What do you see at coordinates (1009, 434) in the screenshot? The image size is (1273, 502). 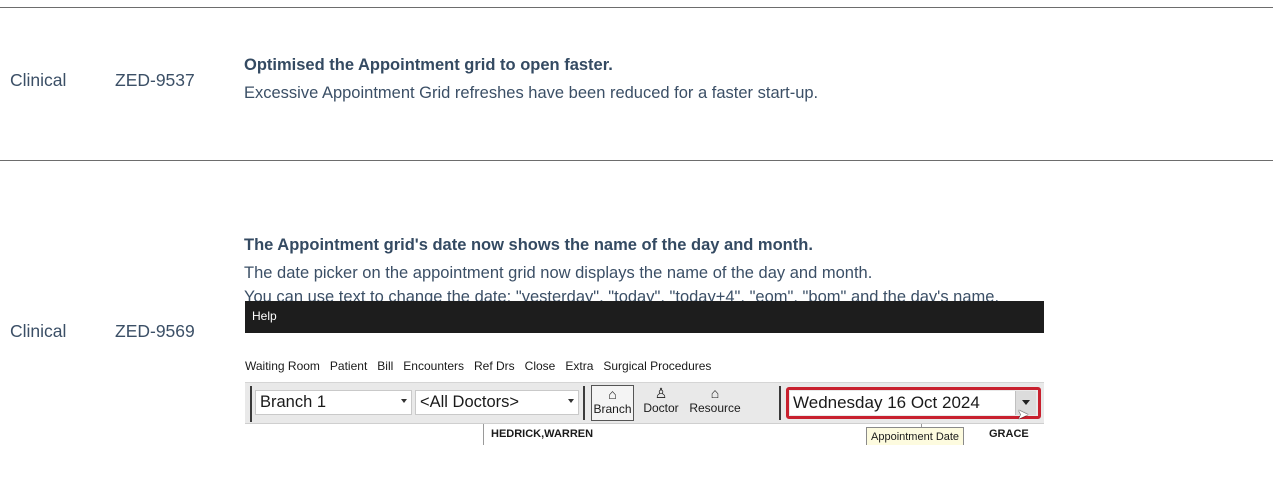 I see `grid-column-doctor: GRACE` at bounding box center [1009, 434].